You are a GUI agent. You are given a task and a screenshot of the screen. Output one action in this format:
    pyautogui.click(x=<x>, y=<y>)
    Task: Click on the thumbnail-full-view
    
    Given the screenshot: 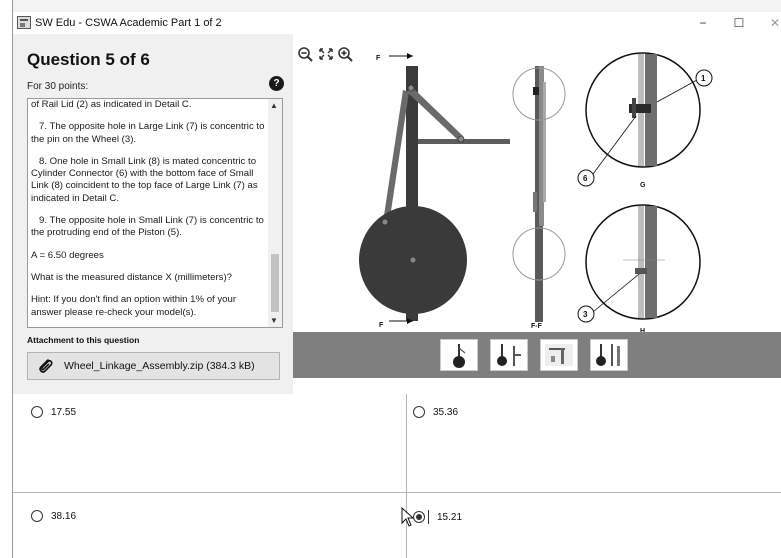 What is the action you would take?
    pyautogui.click(x=609, y=355)
    